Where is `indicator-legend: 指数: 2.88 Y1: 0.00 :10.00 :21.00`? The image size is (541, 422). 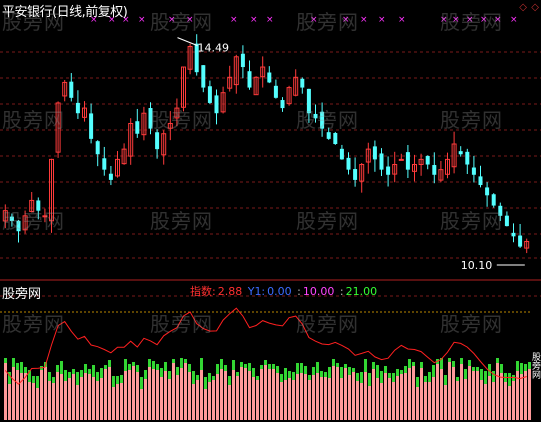
indicator-legend: 指数: 2.88 Y1: 0.00 :10.00 :21.00 is located at coordinates (284, 291).